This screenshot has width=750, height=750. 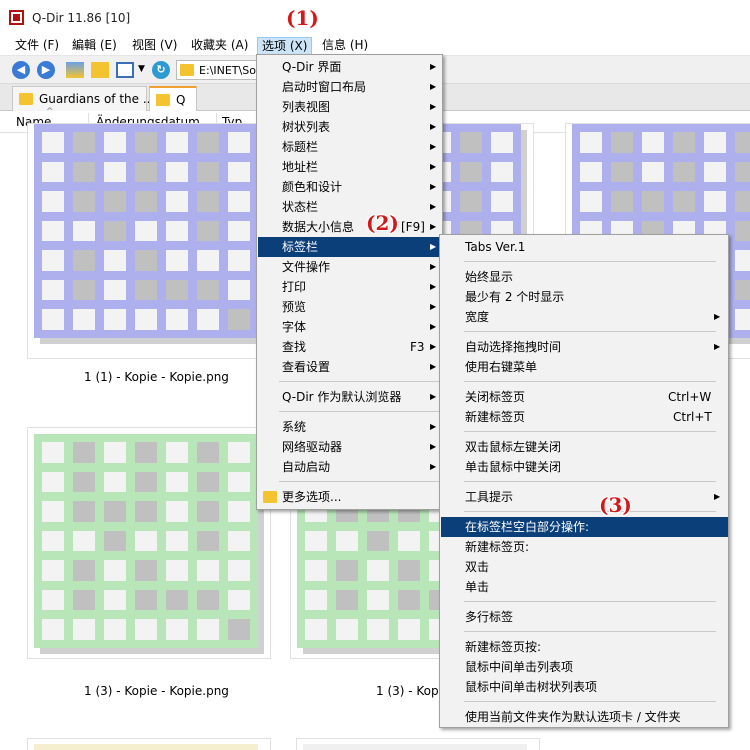 What do you see at coordinates (94, 46) in the screenshot?
I see `menu-edit: 編輯 (E)` at bounding box center [94, 46].